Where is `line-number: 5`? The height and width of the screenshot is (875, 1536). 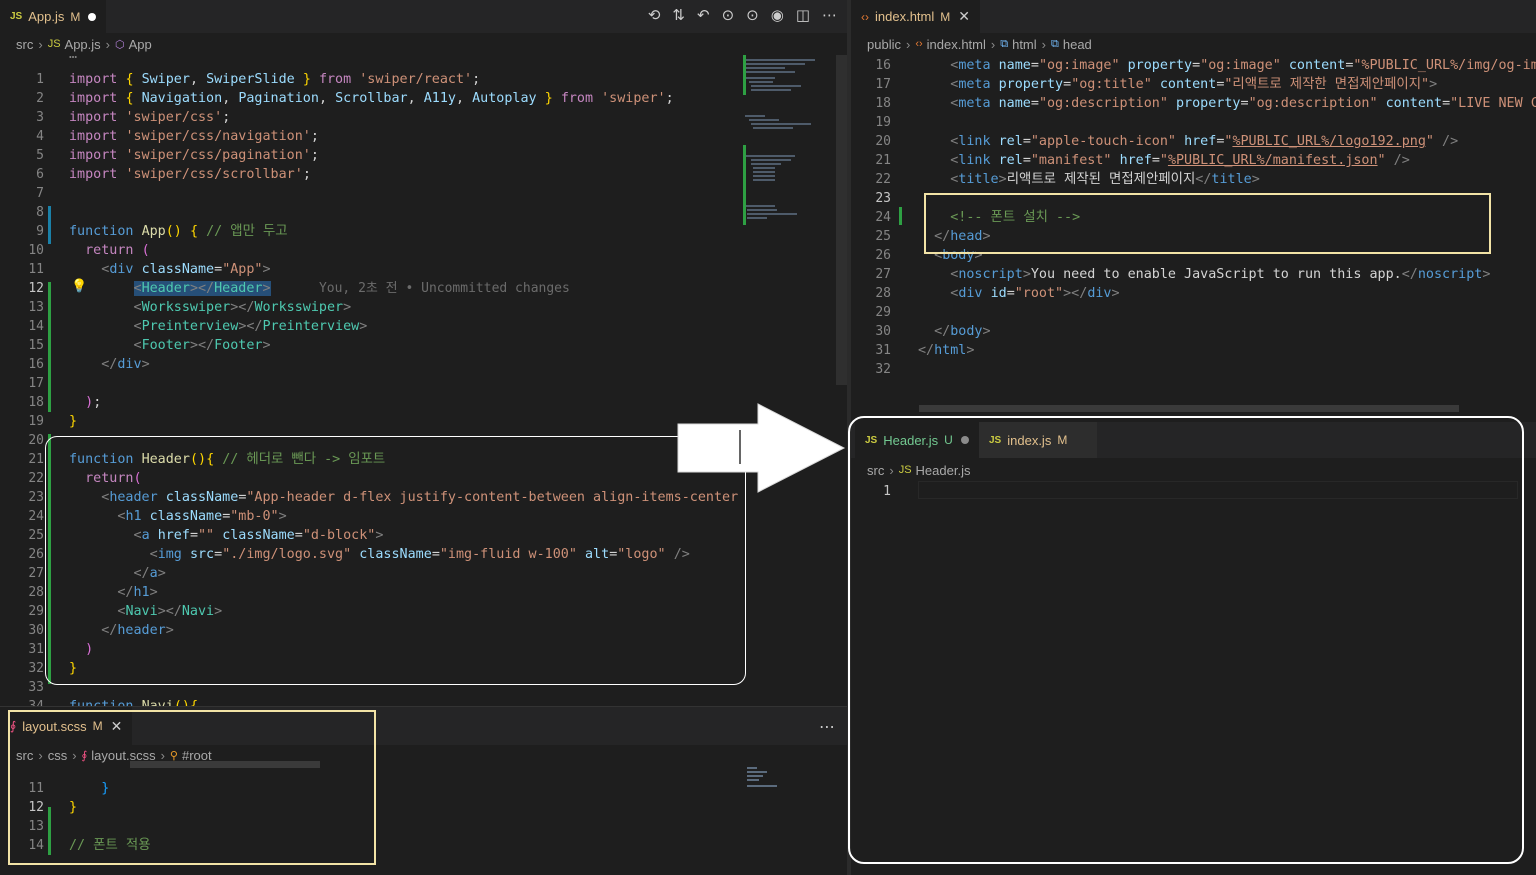 line-number: 5 is located at coordinates (40, 155).